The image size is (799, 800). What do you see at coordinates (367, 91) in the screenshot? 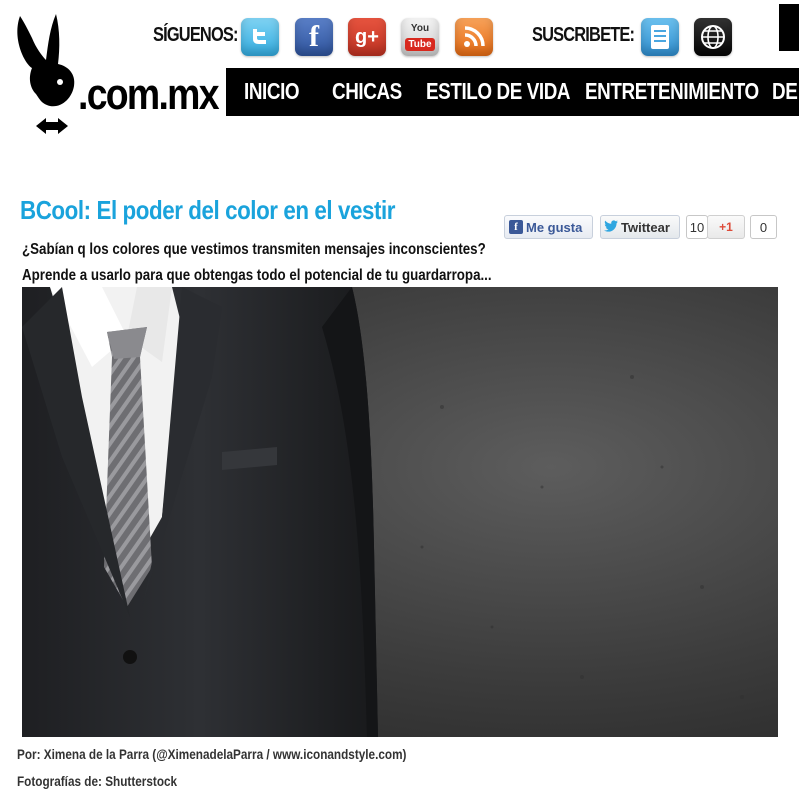
I see `nav-item-chicas: CHICAS` at bounding box center [367, 91].